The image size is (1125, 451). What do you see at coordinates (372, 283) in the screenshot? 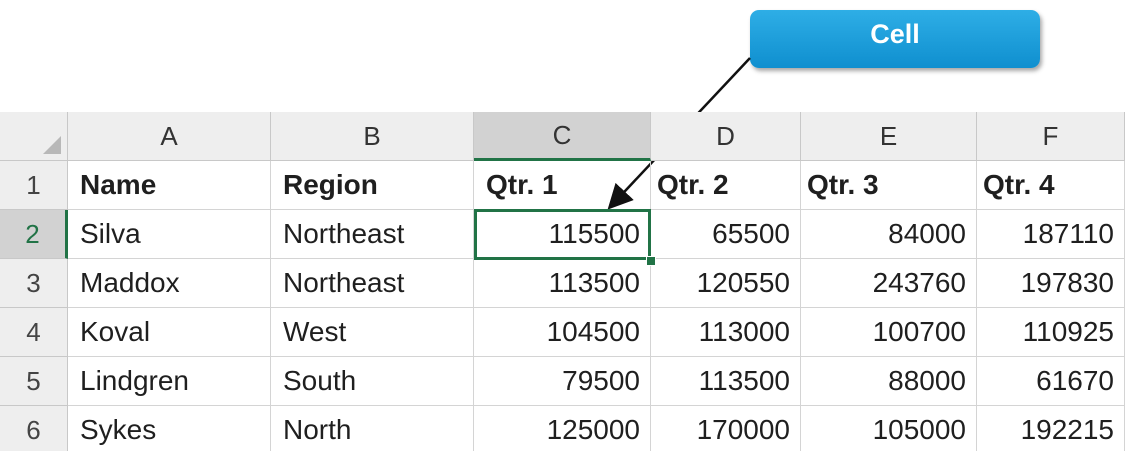
I see `cell-b3: Northeast` at bounding box center [372, 283].